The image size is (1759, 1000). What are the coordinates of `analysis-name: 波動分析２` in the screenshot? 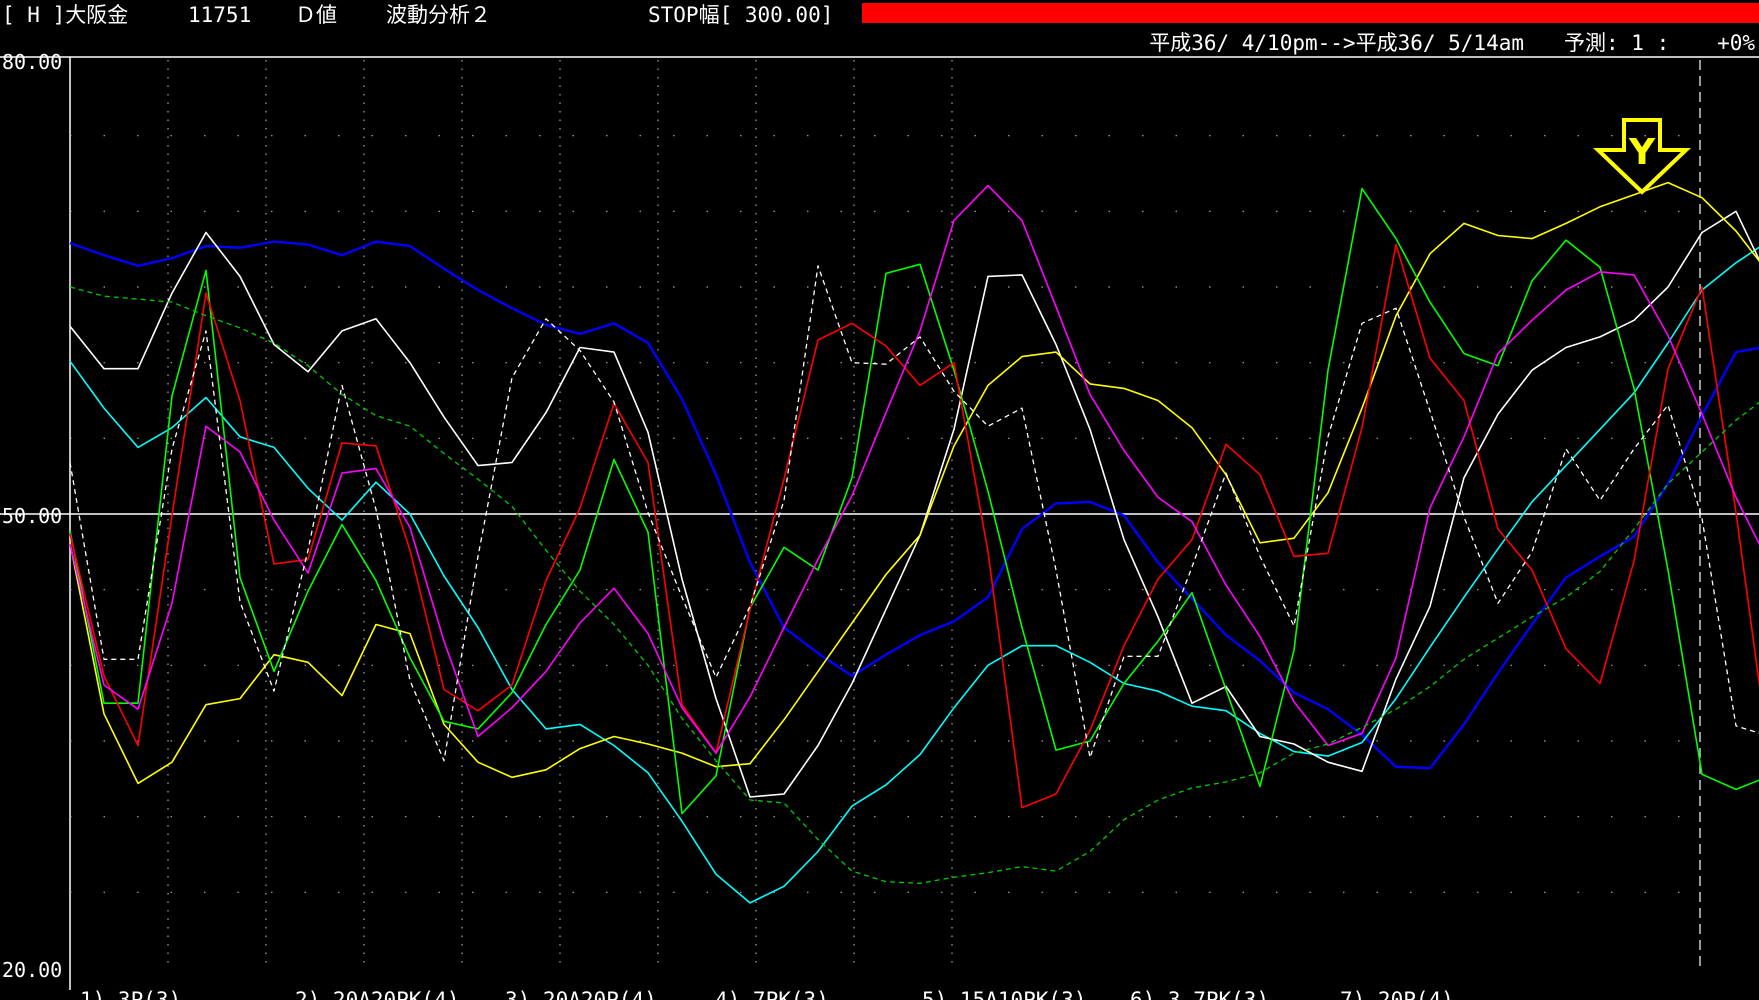 It's located at (438, 15).